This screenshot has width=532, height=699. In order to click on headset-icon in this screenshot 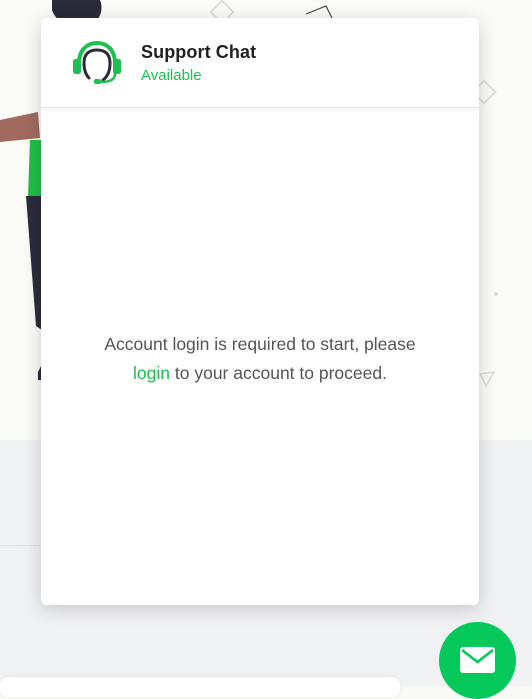, I will do `click(97, 62)`.